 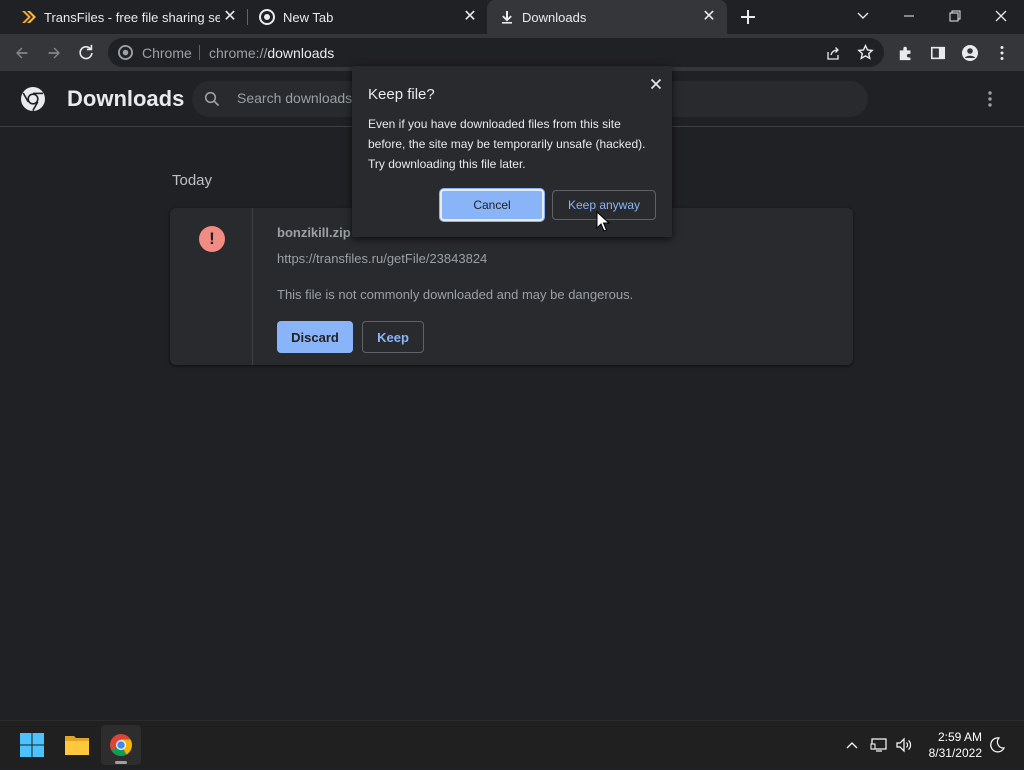 I want to click on chrome-taskbar-button, so click(x=121, y=745).